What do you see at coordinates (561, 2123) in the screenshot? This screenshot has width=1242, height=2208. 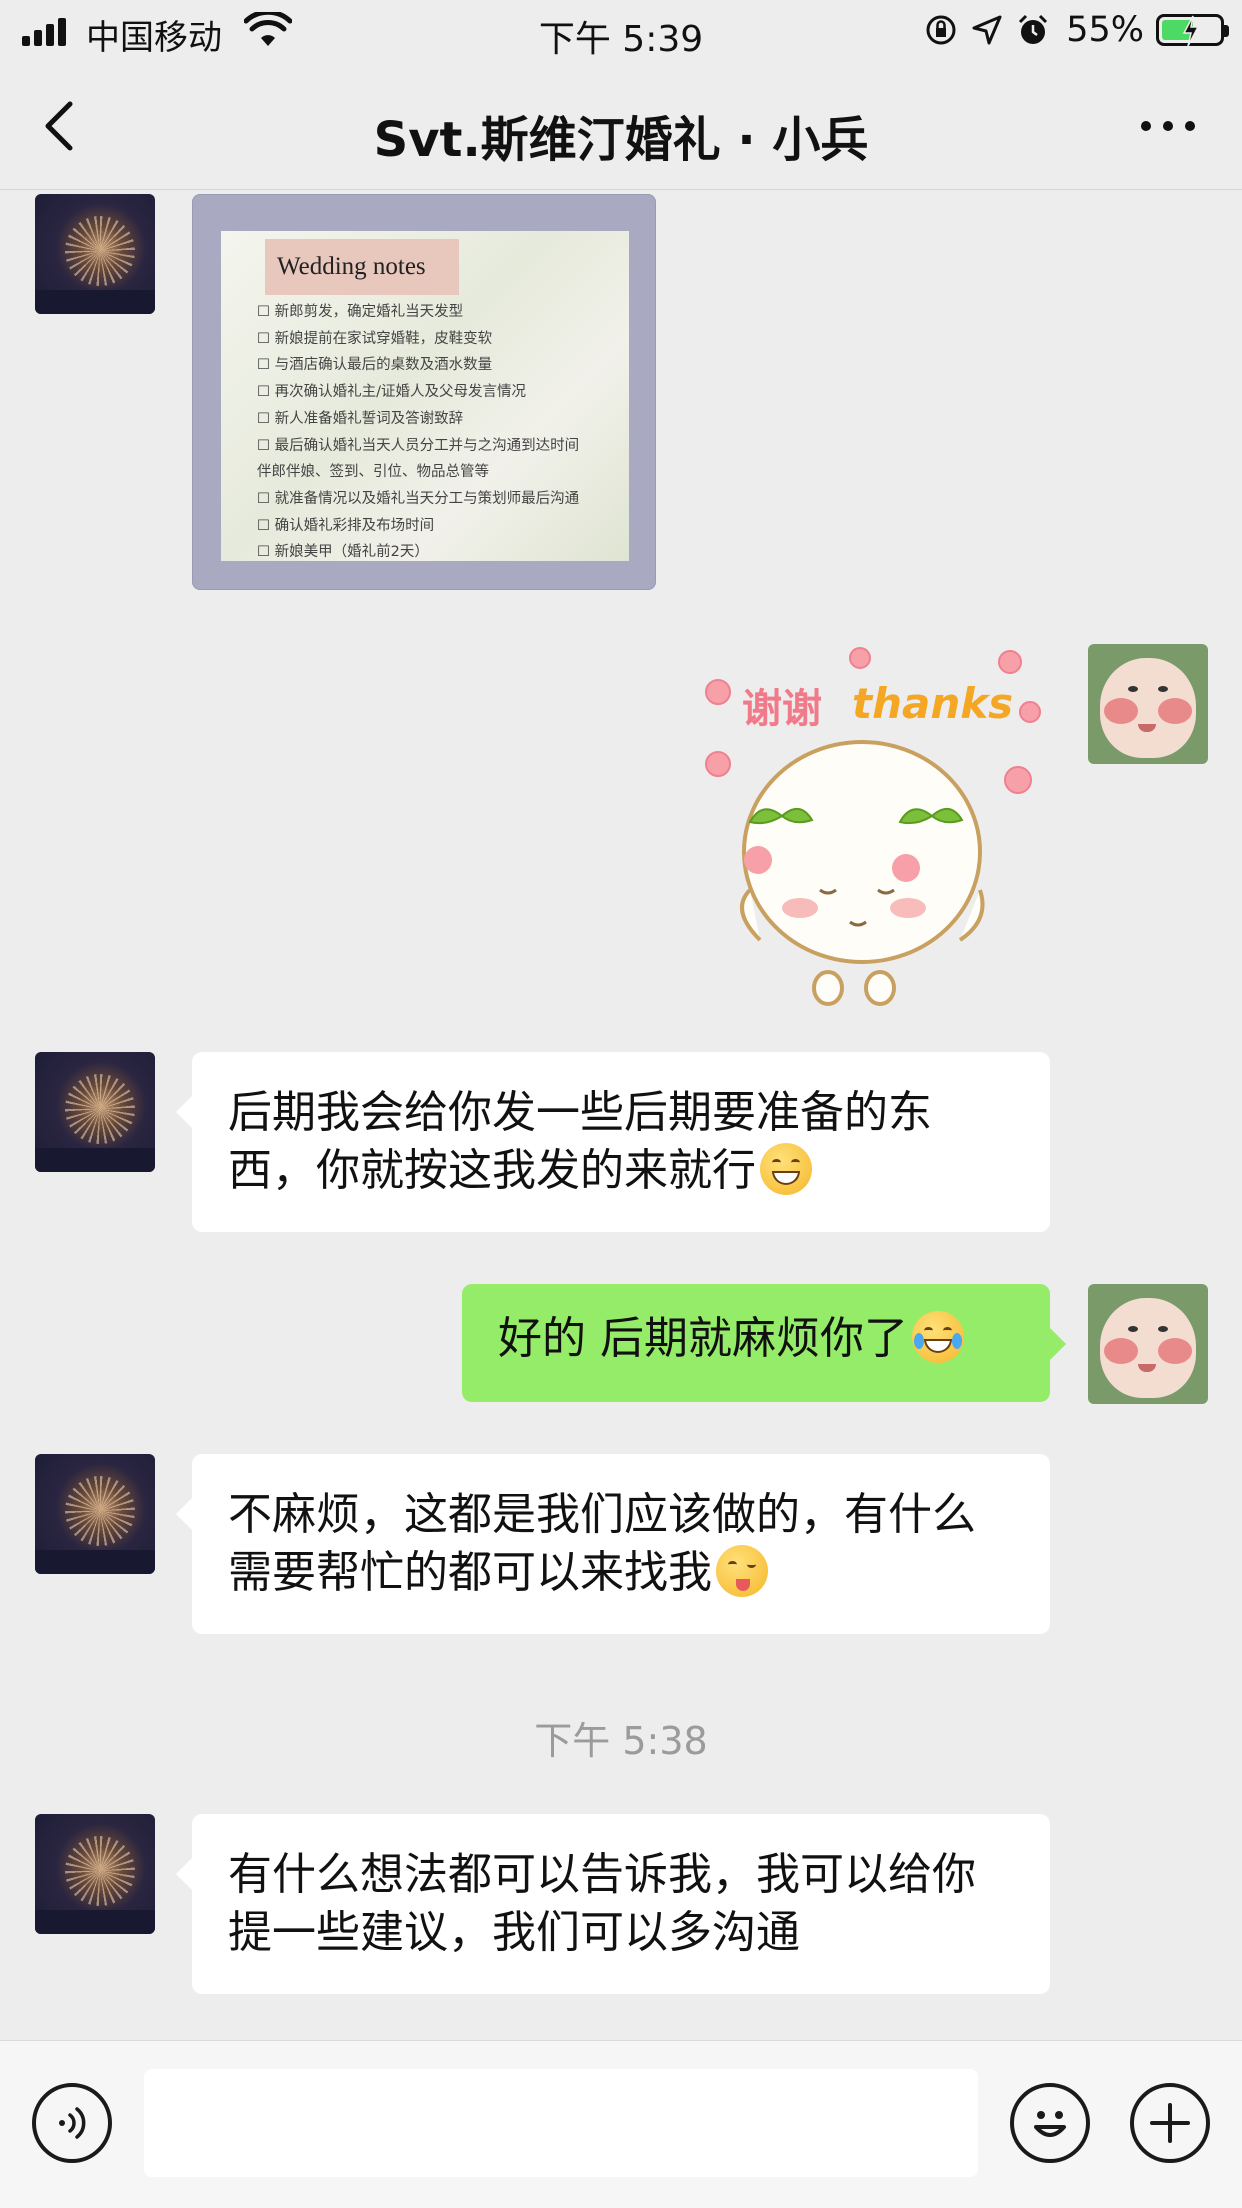 I see `message-input` at bounding box center [561, 2123].